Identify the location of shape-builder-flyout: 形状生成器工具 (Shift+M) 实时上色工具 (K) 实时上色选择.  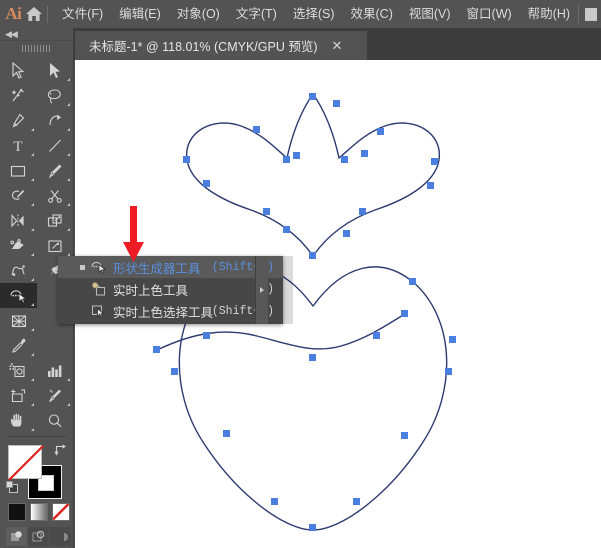
(170, 290).